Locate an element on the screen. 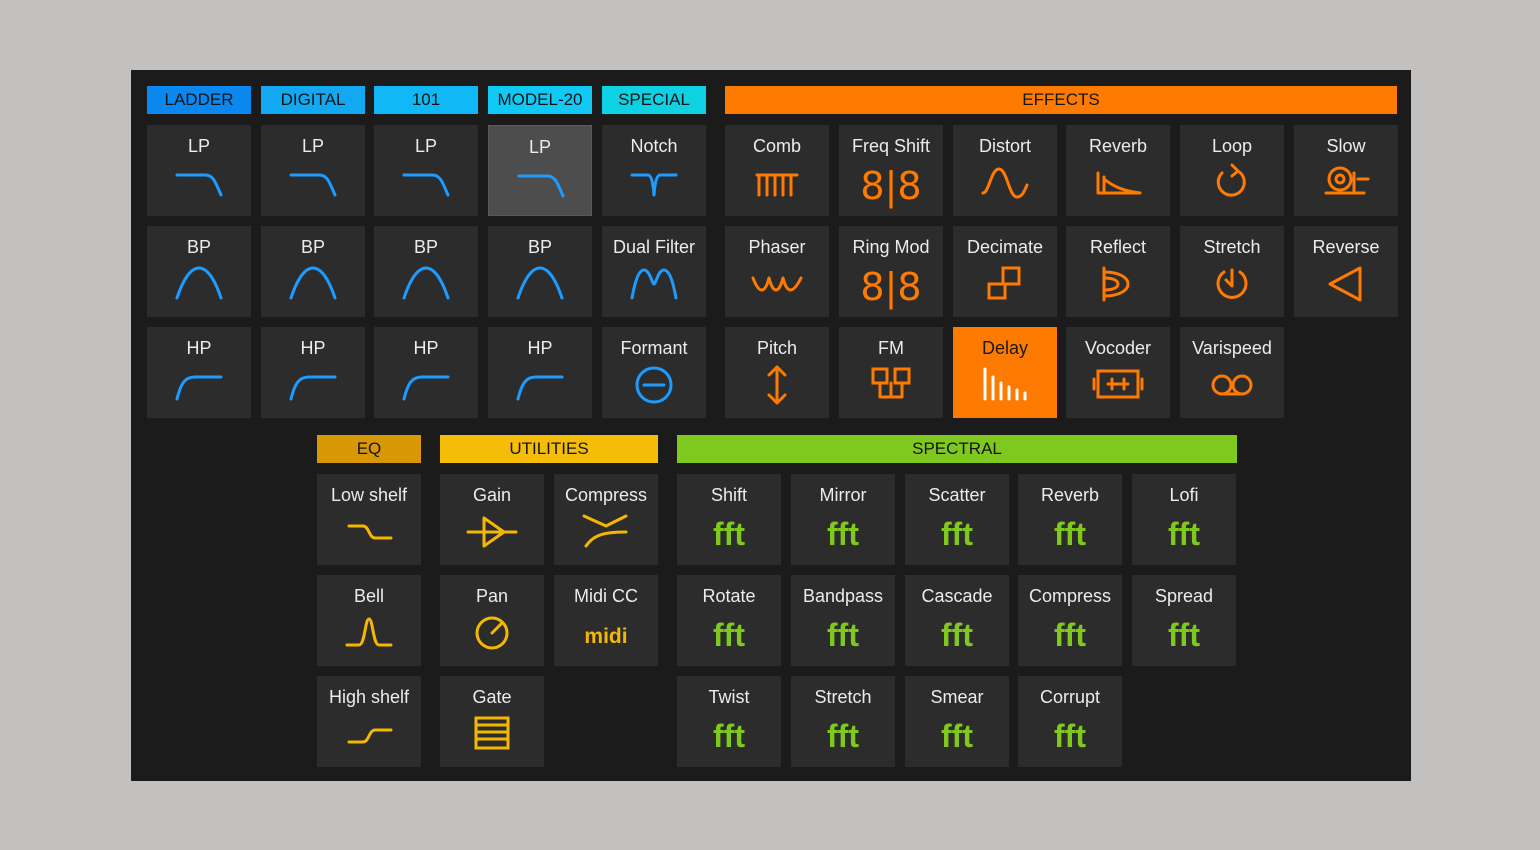 The image size is (1540, 850). freq-shift-icon: 8|8 is located at coordinates (890, 186).